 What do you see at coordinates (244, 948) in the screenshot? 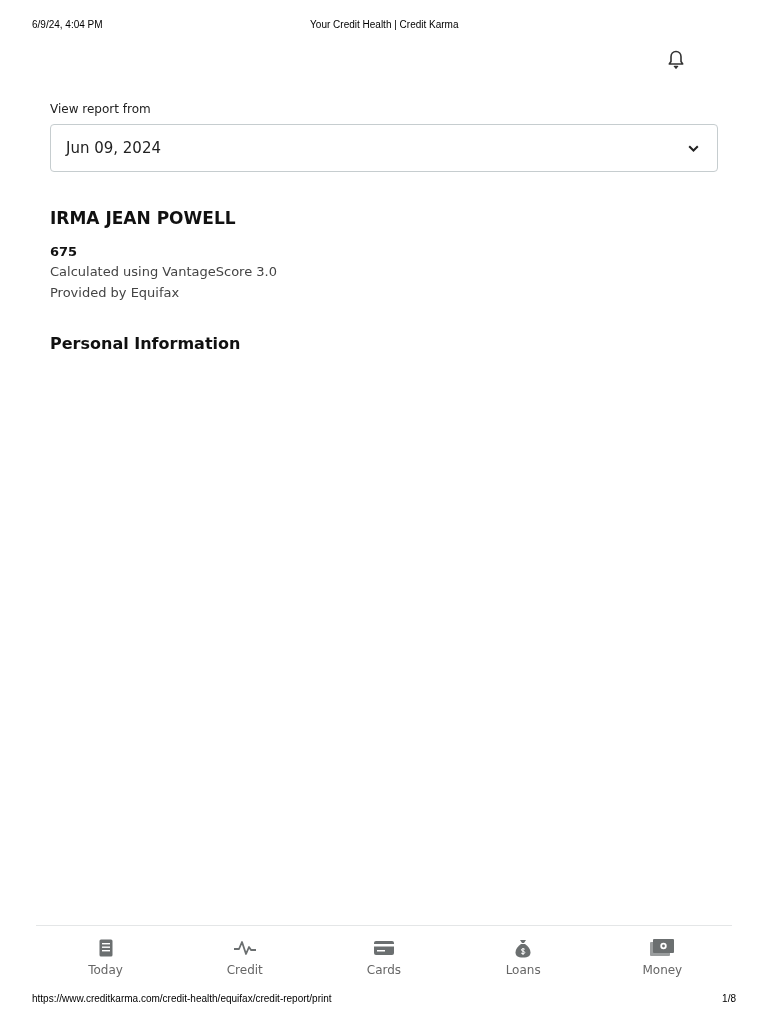
I see `pulse-icon` at bounding box center [244, 948].